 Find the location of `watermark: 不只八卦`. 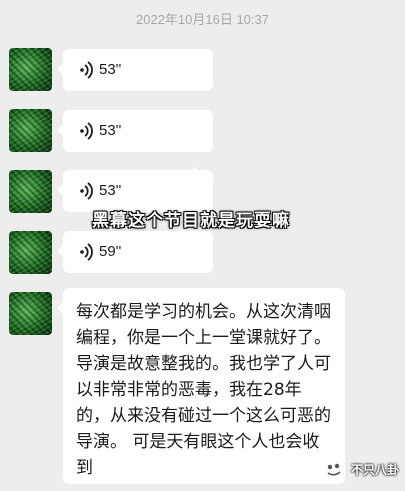

watermark: 不只八卦 is located at coordinates (360, 469).